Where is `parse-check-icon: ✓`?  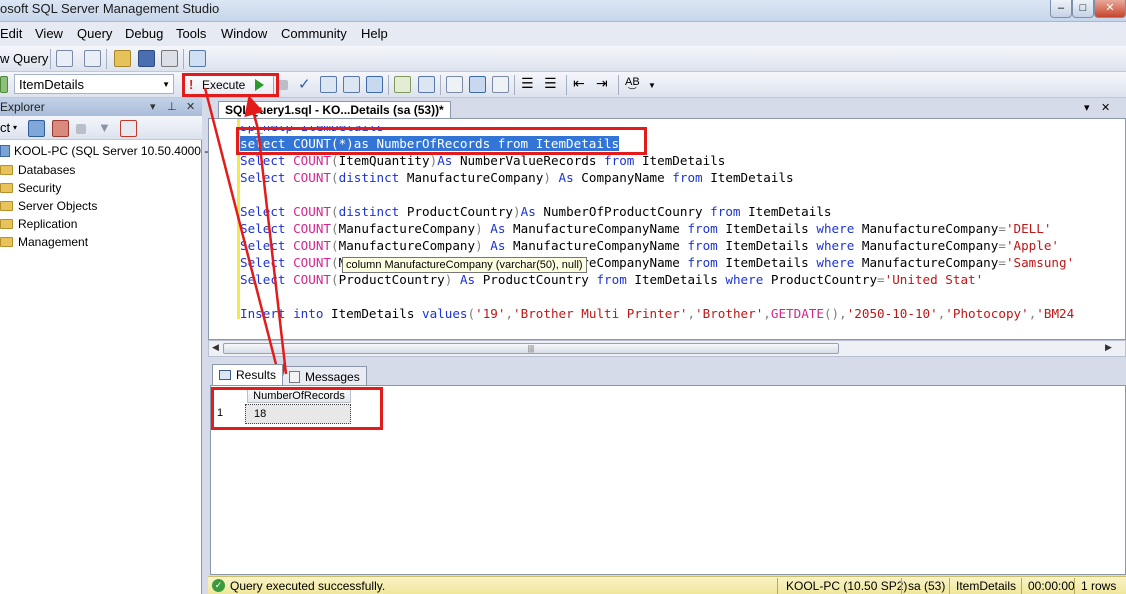
parse-check-icon: ✓ is located at coordinates (304, 84).